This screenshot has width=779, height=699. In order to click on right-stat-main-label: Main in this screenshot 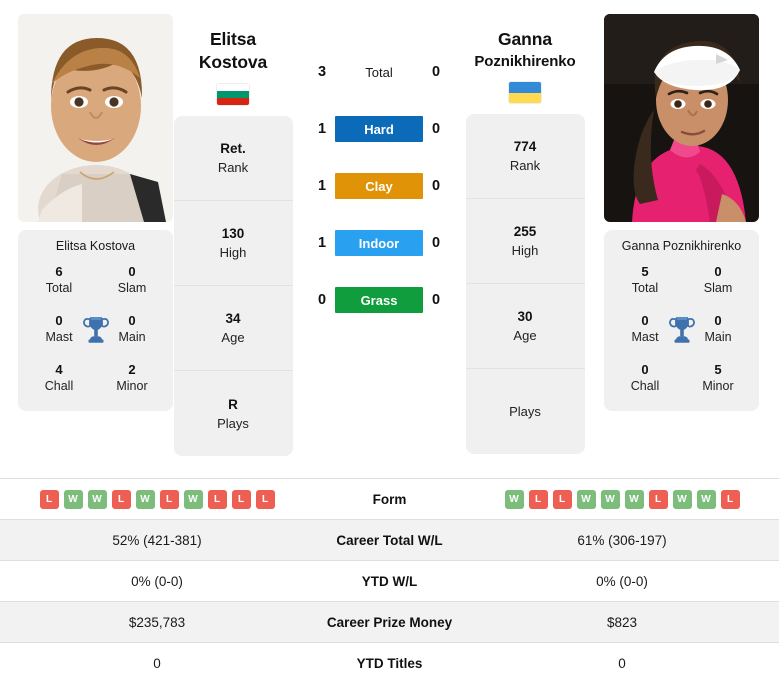, I will do `click(718, 337)`.